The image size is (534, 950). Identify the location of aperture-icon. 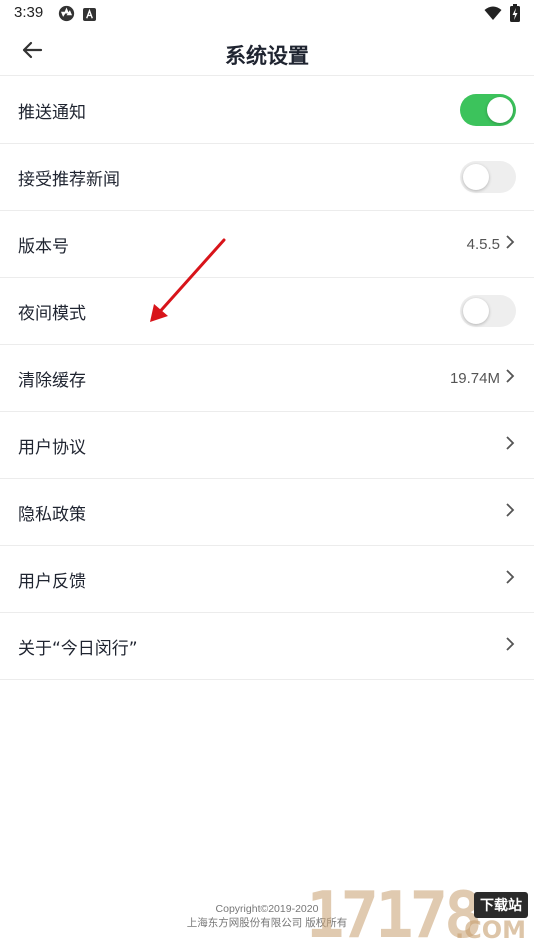
(66, 15).